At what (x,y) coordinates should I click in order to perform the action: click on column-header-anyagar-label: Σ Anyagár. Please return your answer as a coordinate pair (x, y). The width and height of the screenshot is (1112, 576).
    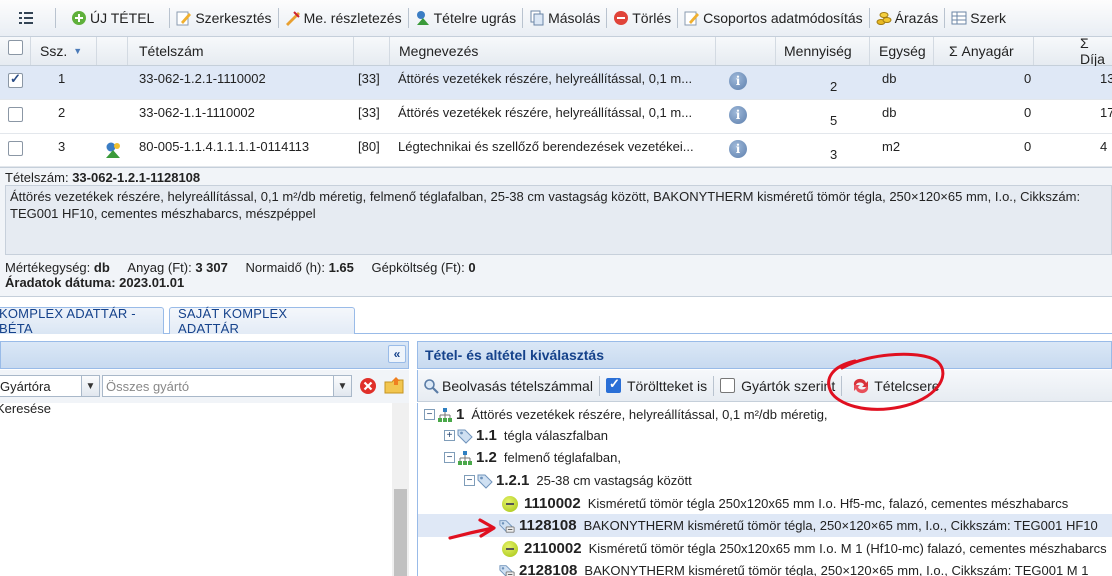
    Looking at the image, I should click on (981, 51).